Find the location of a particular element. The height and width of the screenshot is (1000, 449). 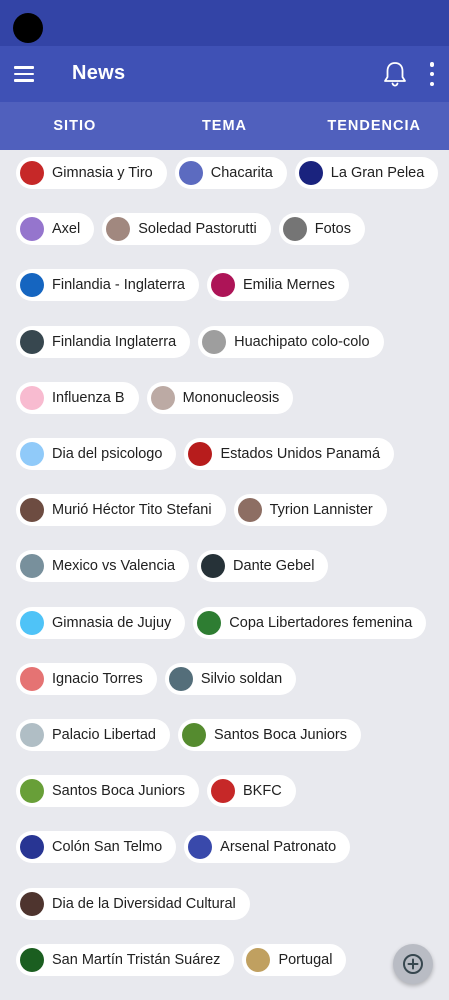

chip-row: Finlandia - Inglaterra Emilia Mernes is located at coordinates (224, 285).